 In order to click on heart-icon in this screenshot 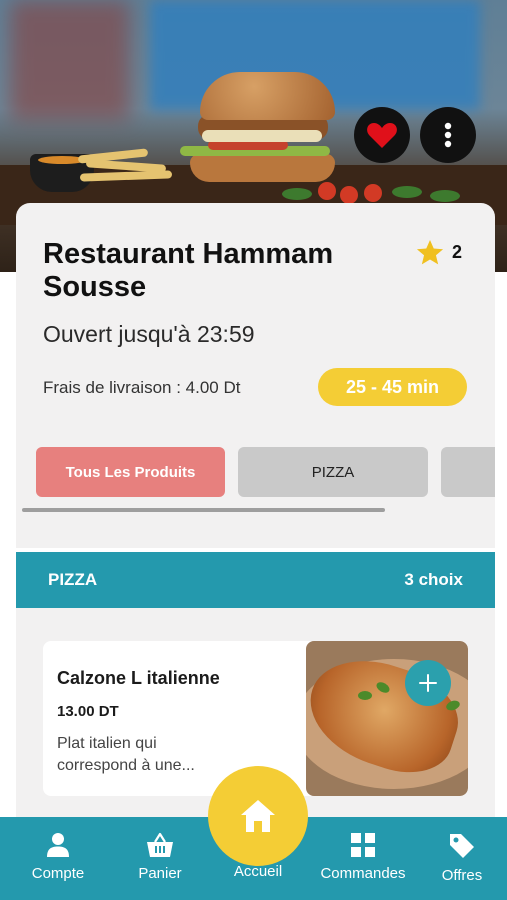, I will do `click(382, 135)`.